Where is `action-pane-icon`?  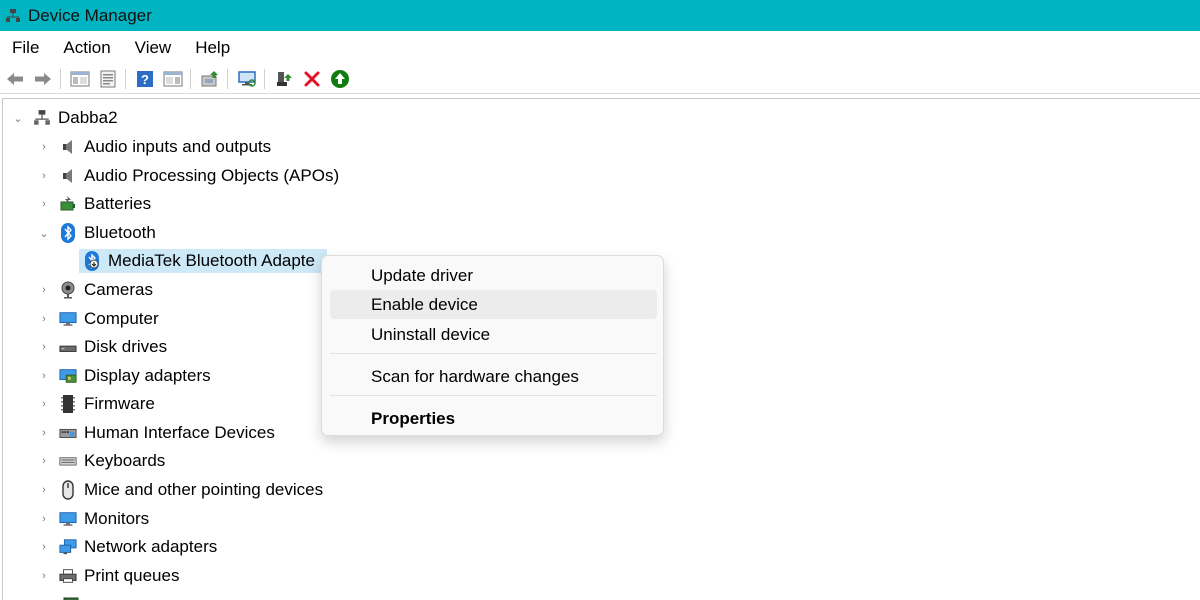
action-pane-icon is located at coordinates (173, 79).